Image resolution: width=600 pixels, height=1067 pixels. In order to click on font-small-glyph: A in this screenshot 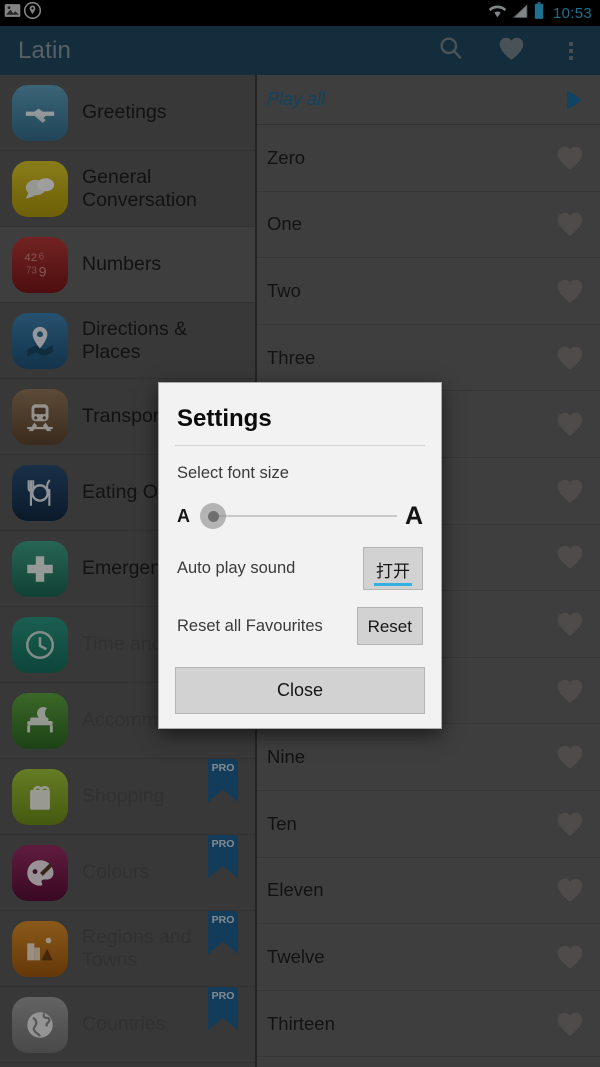, I will do `click(183, 515)`.